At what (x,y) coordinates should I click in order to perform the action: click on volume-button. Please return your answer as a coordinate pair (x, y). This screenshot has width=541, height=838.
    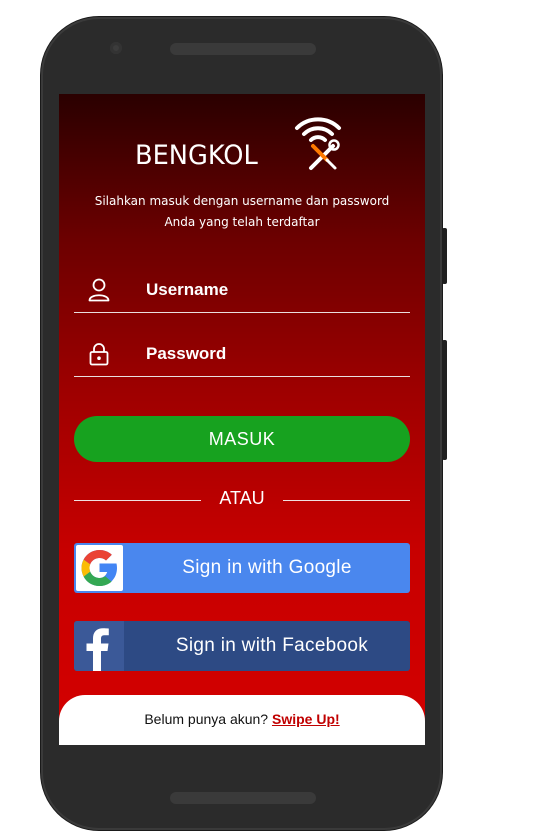
    Looking at the image, I should click on (444, 256).